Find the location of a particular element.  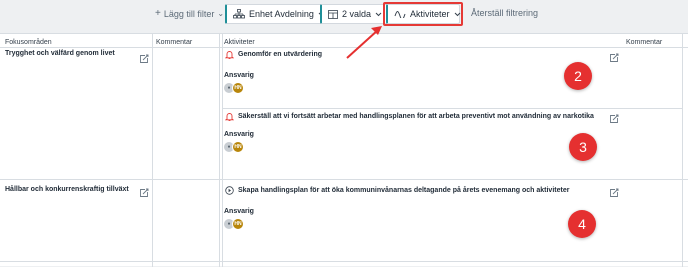

column-header-comment-right: Kommentar is located at coordinates (644, 42).